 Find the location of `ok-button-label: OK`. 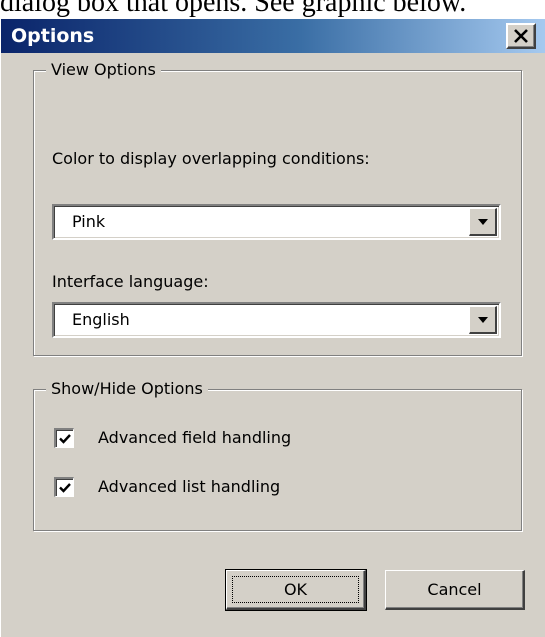

ok-button-label: OK is located at coordinates (295, 589).